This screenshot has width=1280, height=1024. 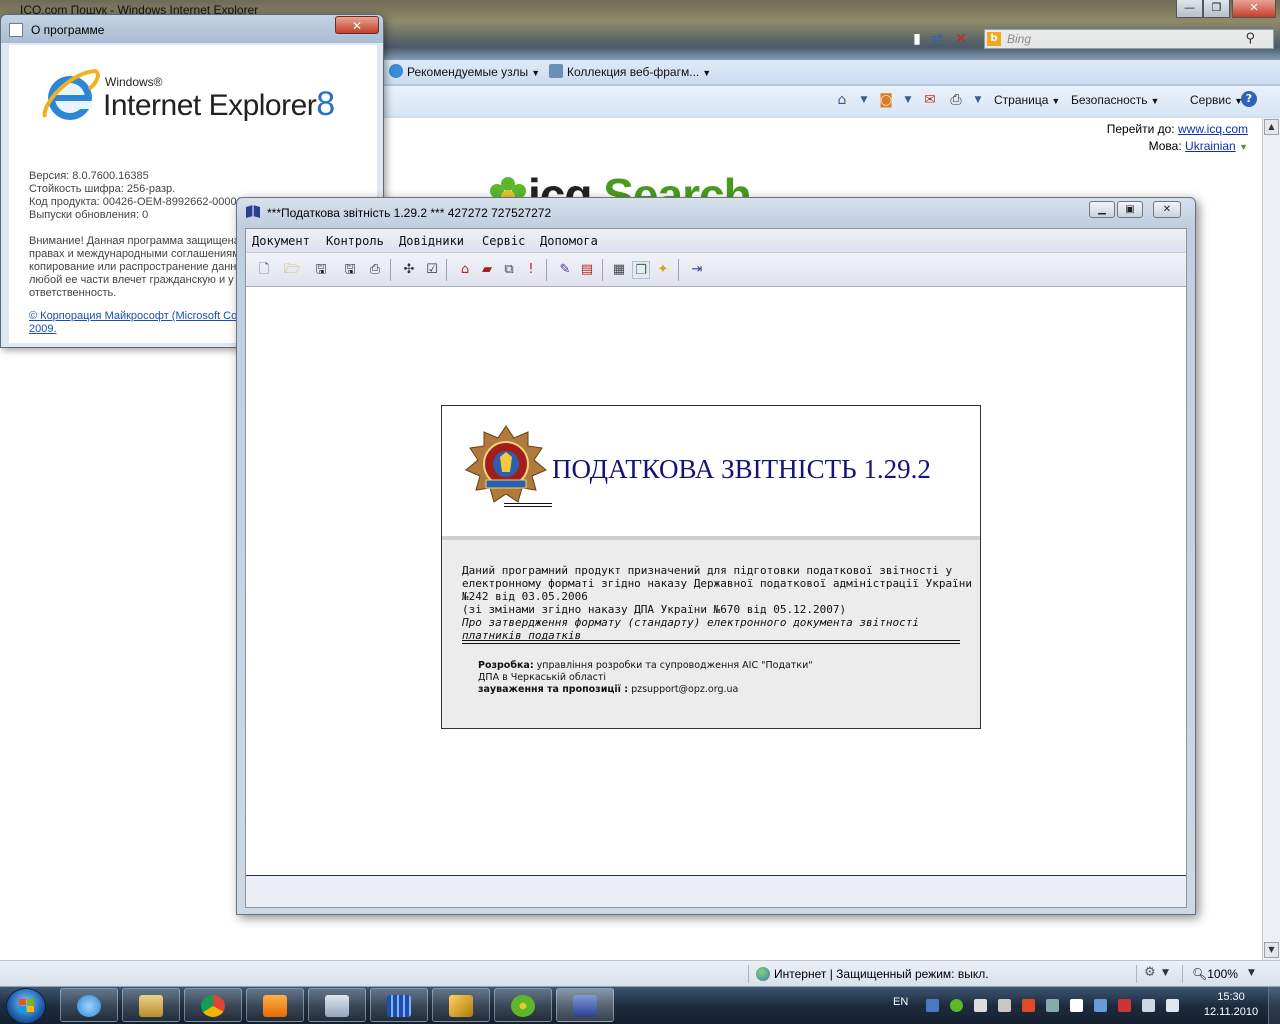 I want to click on book-icon: ▰, so click(x=487, y=270).